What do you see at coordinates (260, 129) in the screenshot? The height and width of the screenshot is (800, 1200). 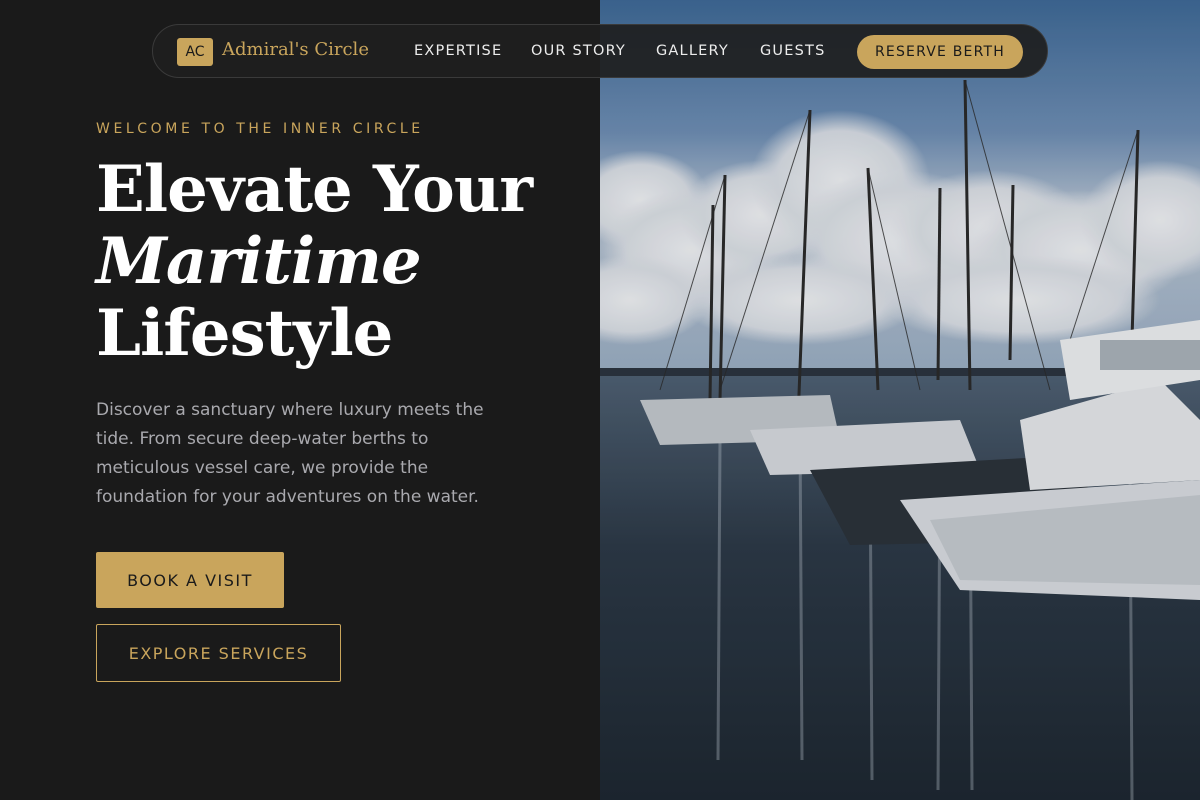 I see `hero-eyebrow: WELCOME TO THE INNER CIRCLE` at bounding box center [260, 129].